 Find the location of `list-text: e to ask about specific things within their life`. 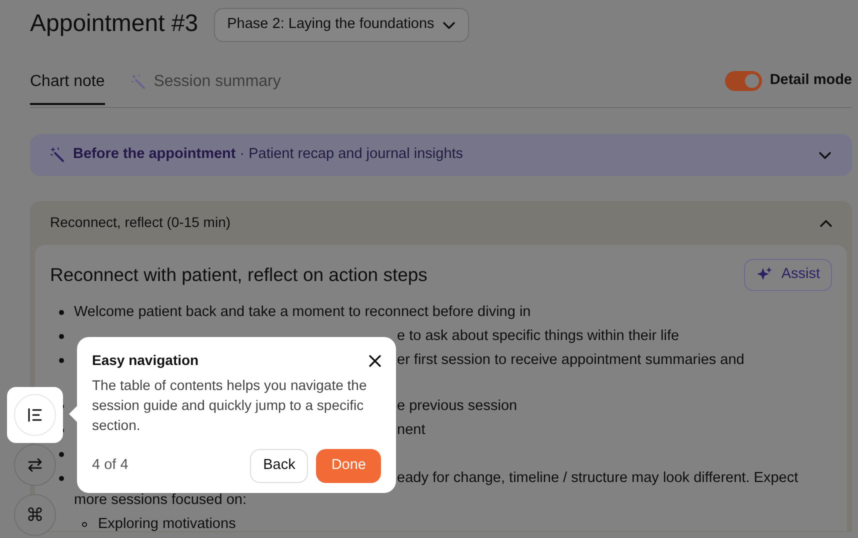

list-text: e to ask about specific things within their life is located at coordinates (538, 336).